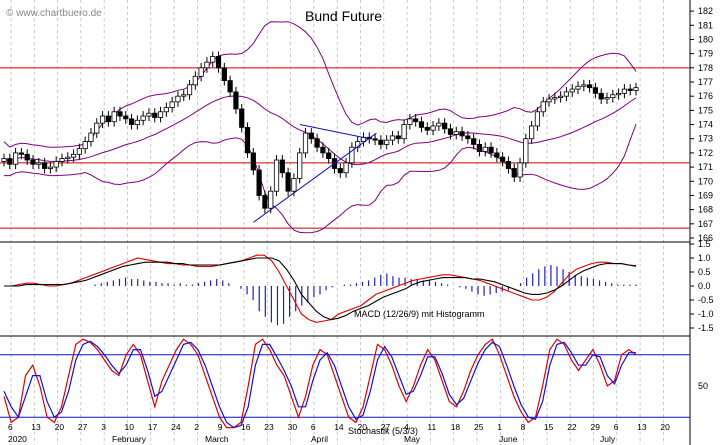 Image resolution: width=723 pixels, height=445 pixels. Describe the element at coordinates (269, 427) in the screenshot. I see `x-tick-label: 23` at that location.